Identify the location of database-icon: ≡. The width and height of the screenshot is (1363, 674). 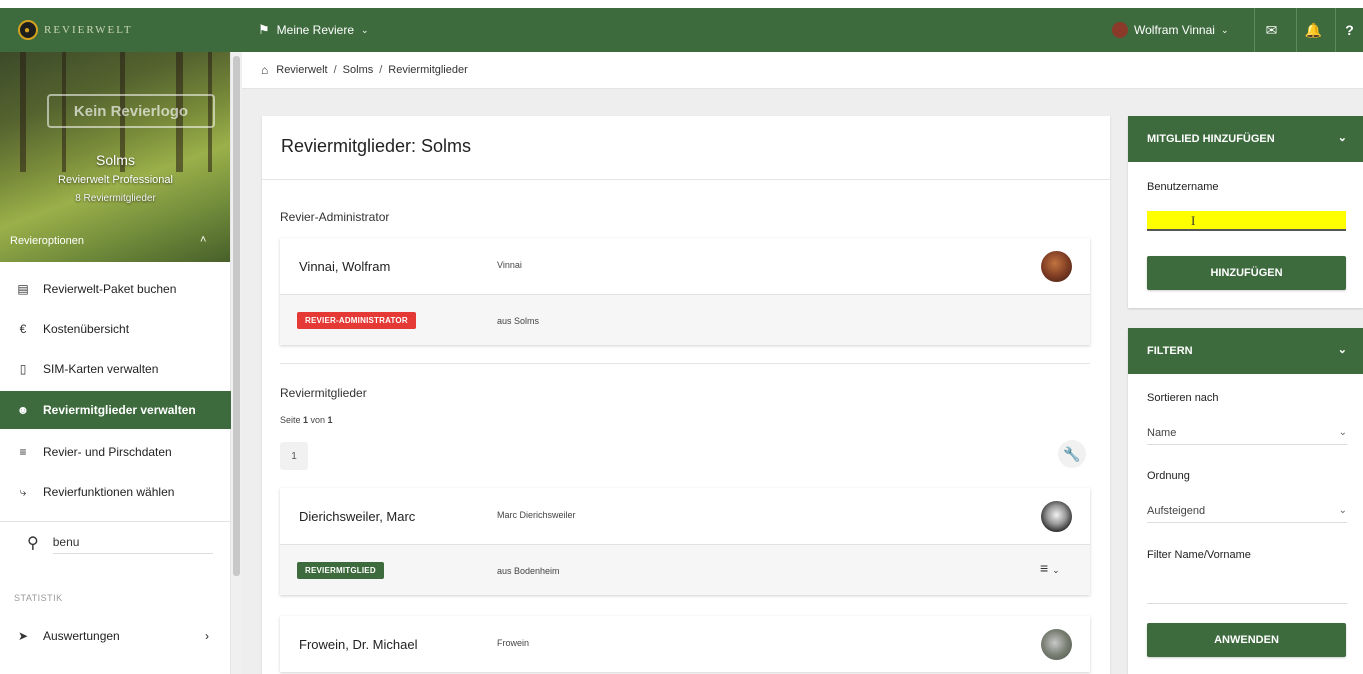
(23, 452).